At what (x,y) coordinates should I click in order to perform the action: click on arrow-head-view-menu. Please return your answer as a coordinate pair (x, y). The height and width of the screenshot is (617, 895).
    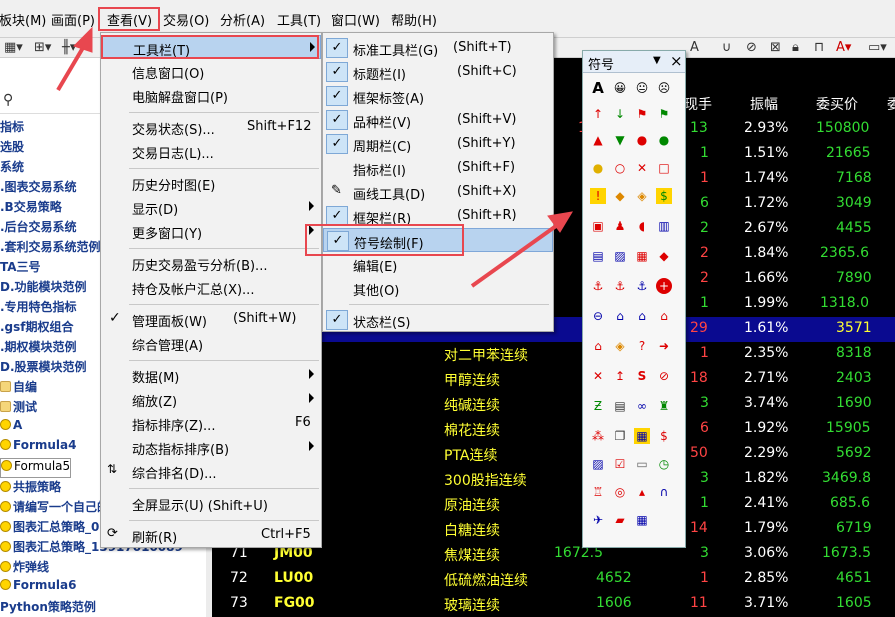
    Looking at the image, I should click on (83, 39).